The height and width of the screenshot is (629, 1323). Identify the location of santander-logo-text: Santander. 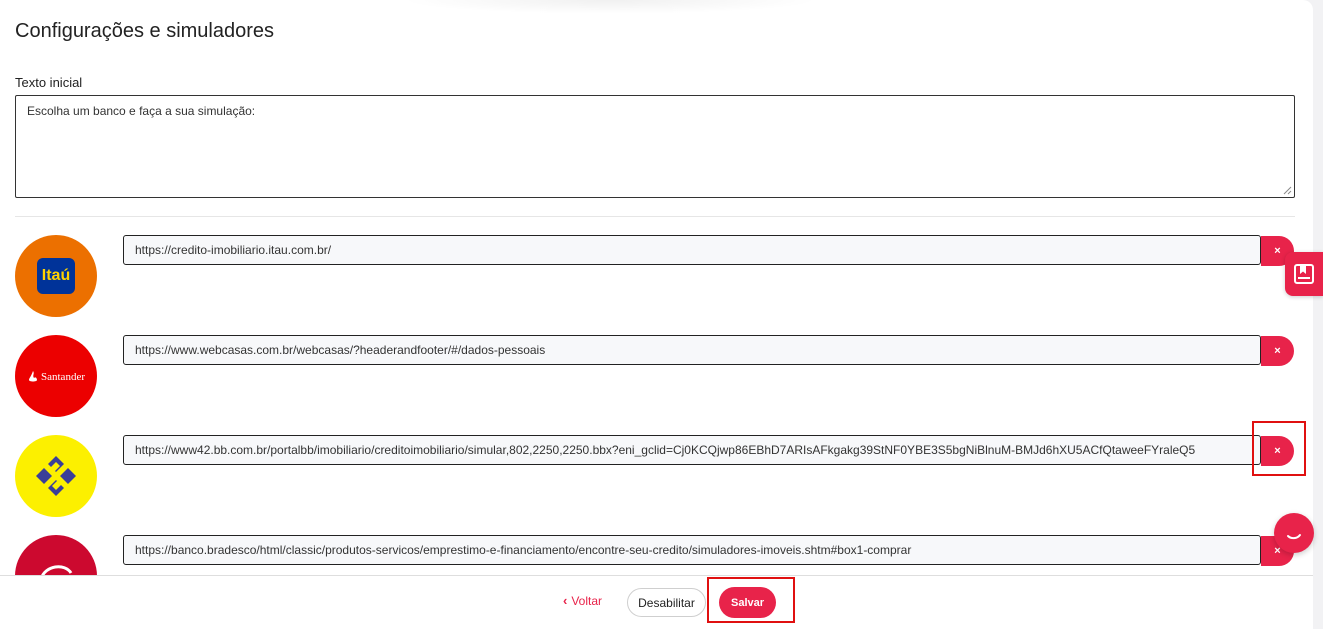
(63, 377).